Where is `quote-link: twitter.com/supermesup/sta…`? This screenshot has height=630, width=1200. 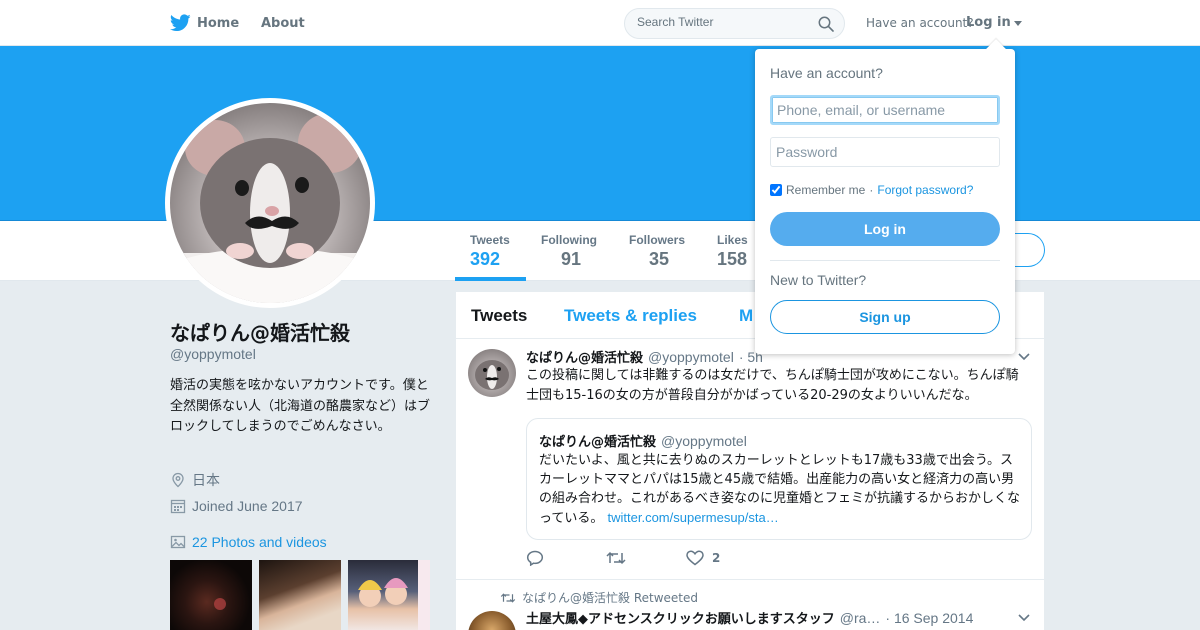
quote-link: twitter.com/supermesup/sta… is located at coordinates (693, 517).